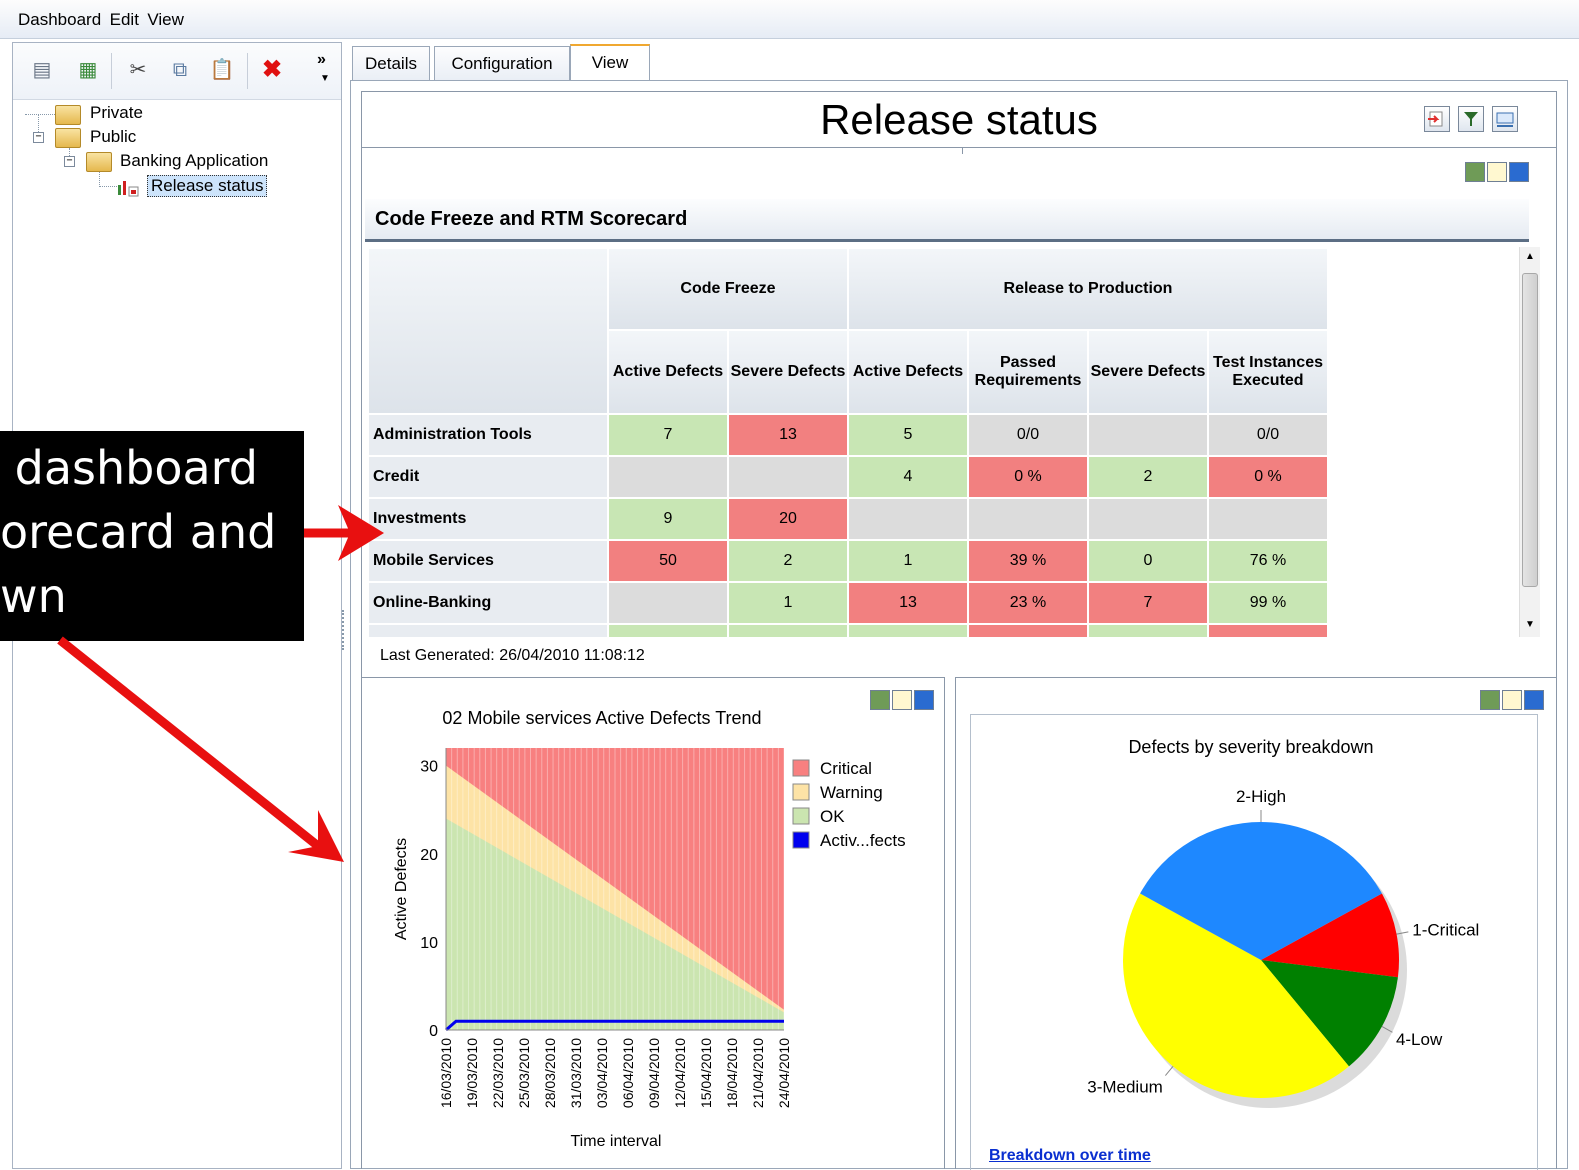 This screenshot has width=1579, height=1170. I want to click on x-tick-label: 03/04/2010, so click(602, 1073).